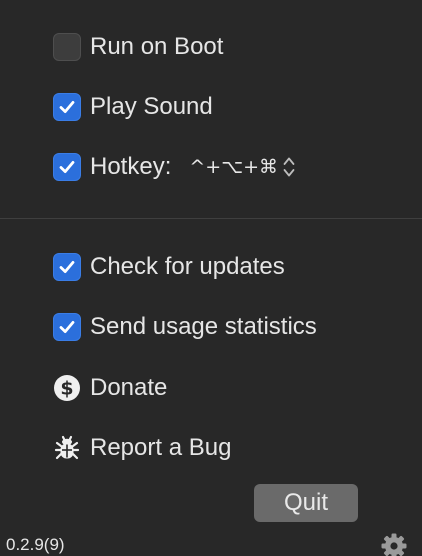 The width and height of the screenshot is (422, 556). I want to click on donate-button: $ Donate, so click(110, 388).